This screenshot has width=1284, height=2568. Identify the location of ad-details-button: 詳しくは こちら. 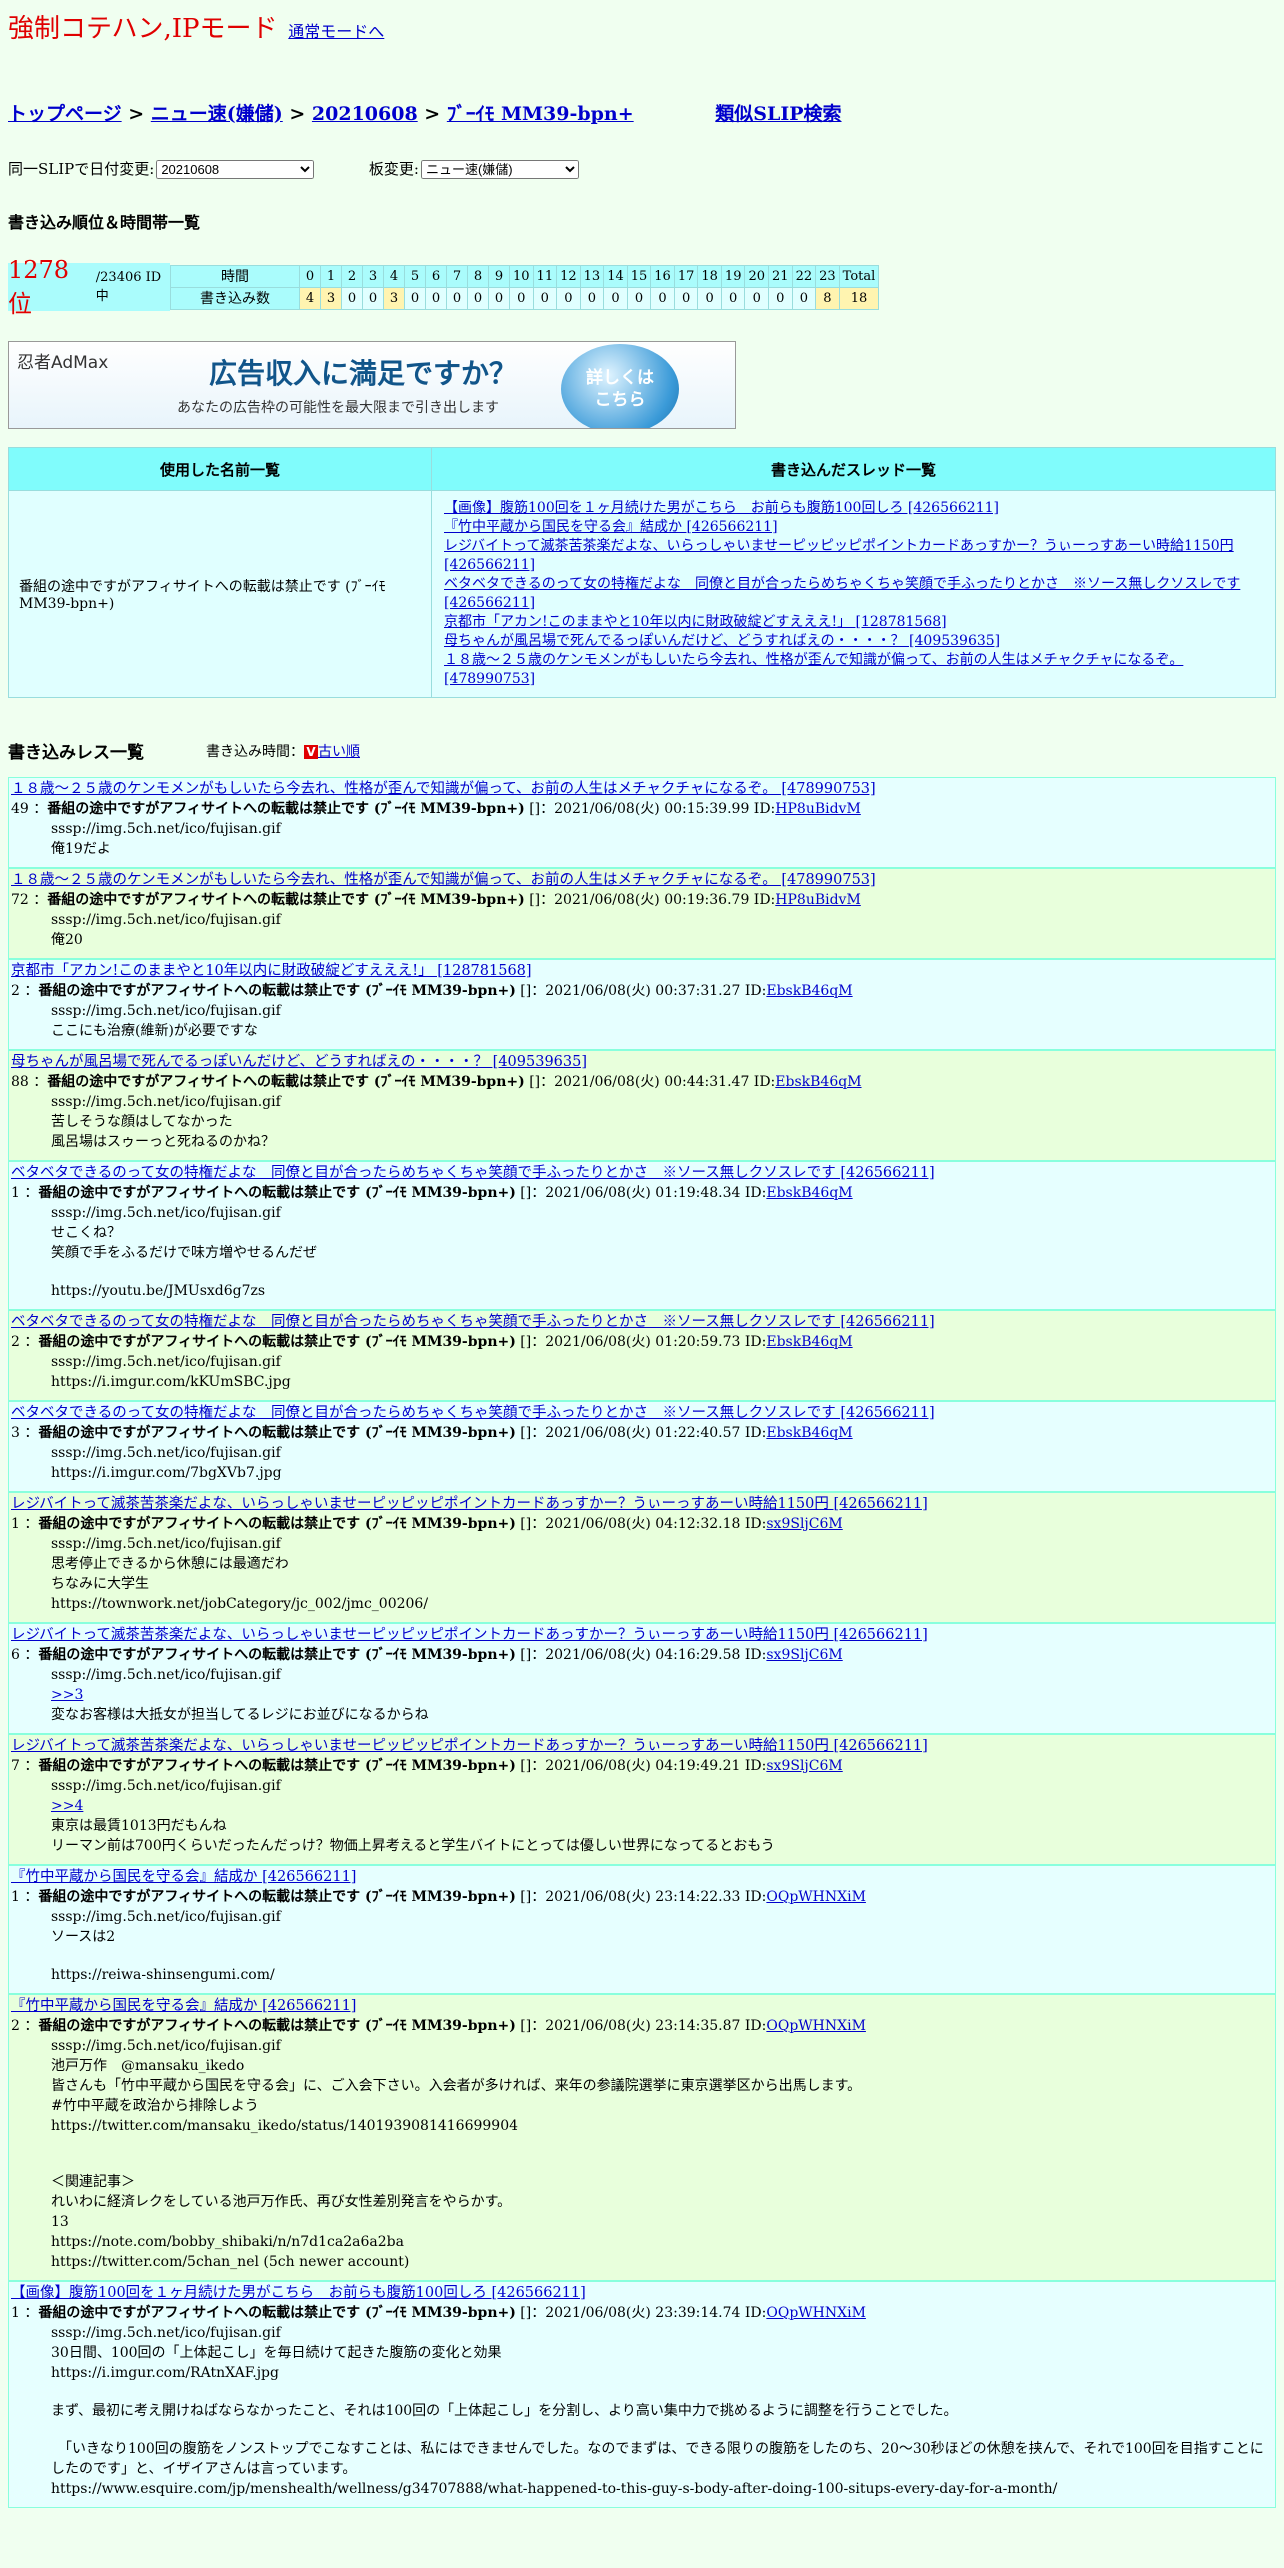
(620, 386).